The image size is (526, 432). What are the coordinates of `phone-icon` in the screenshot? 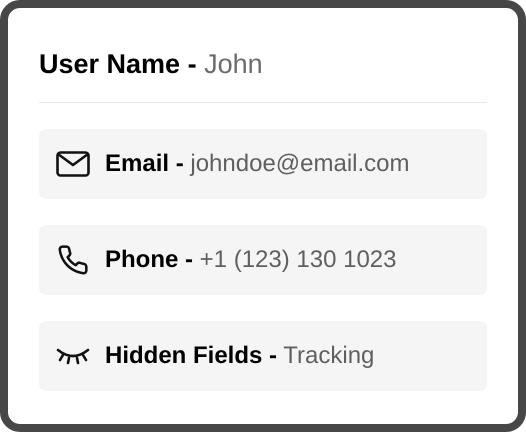 It's located at (73, 260).